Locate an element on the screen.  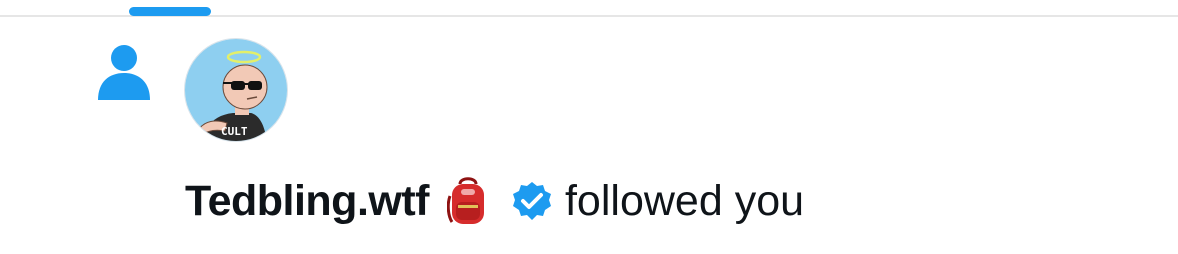
user-name-link: Tedbling.wtf is located at coordinates (307, 201).